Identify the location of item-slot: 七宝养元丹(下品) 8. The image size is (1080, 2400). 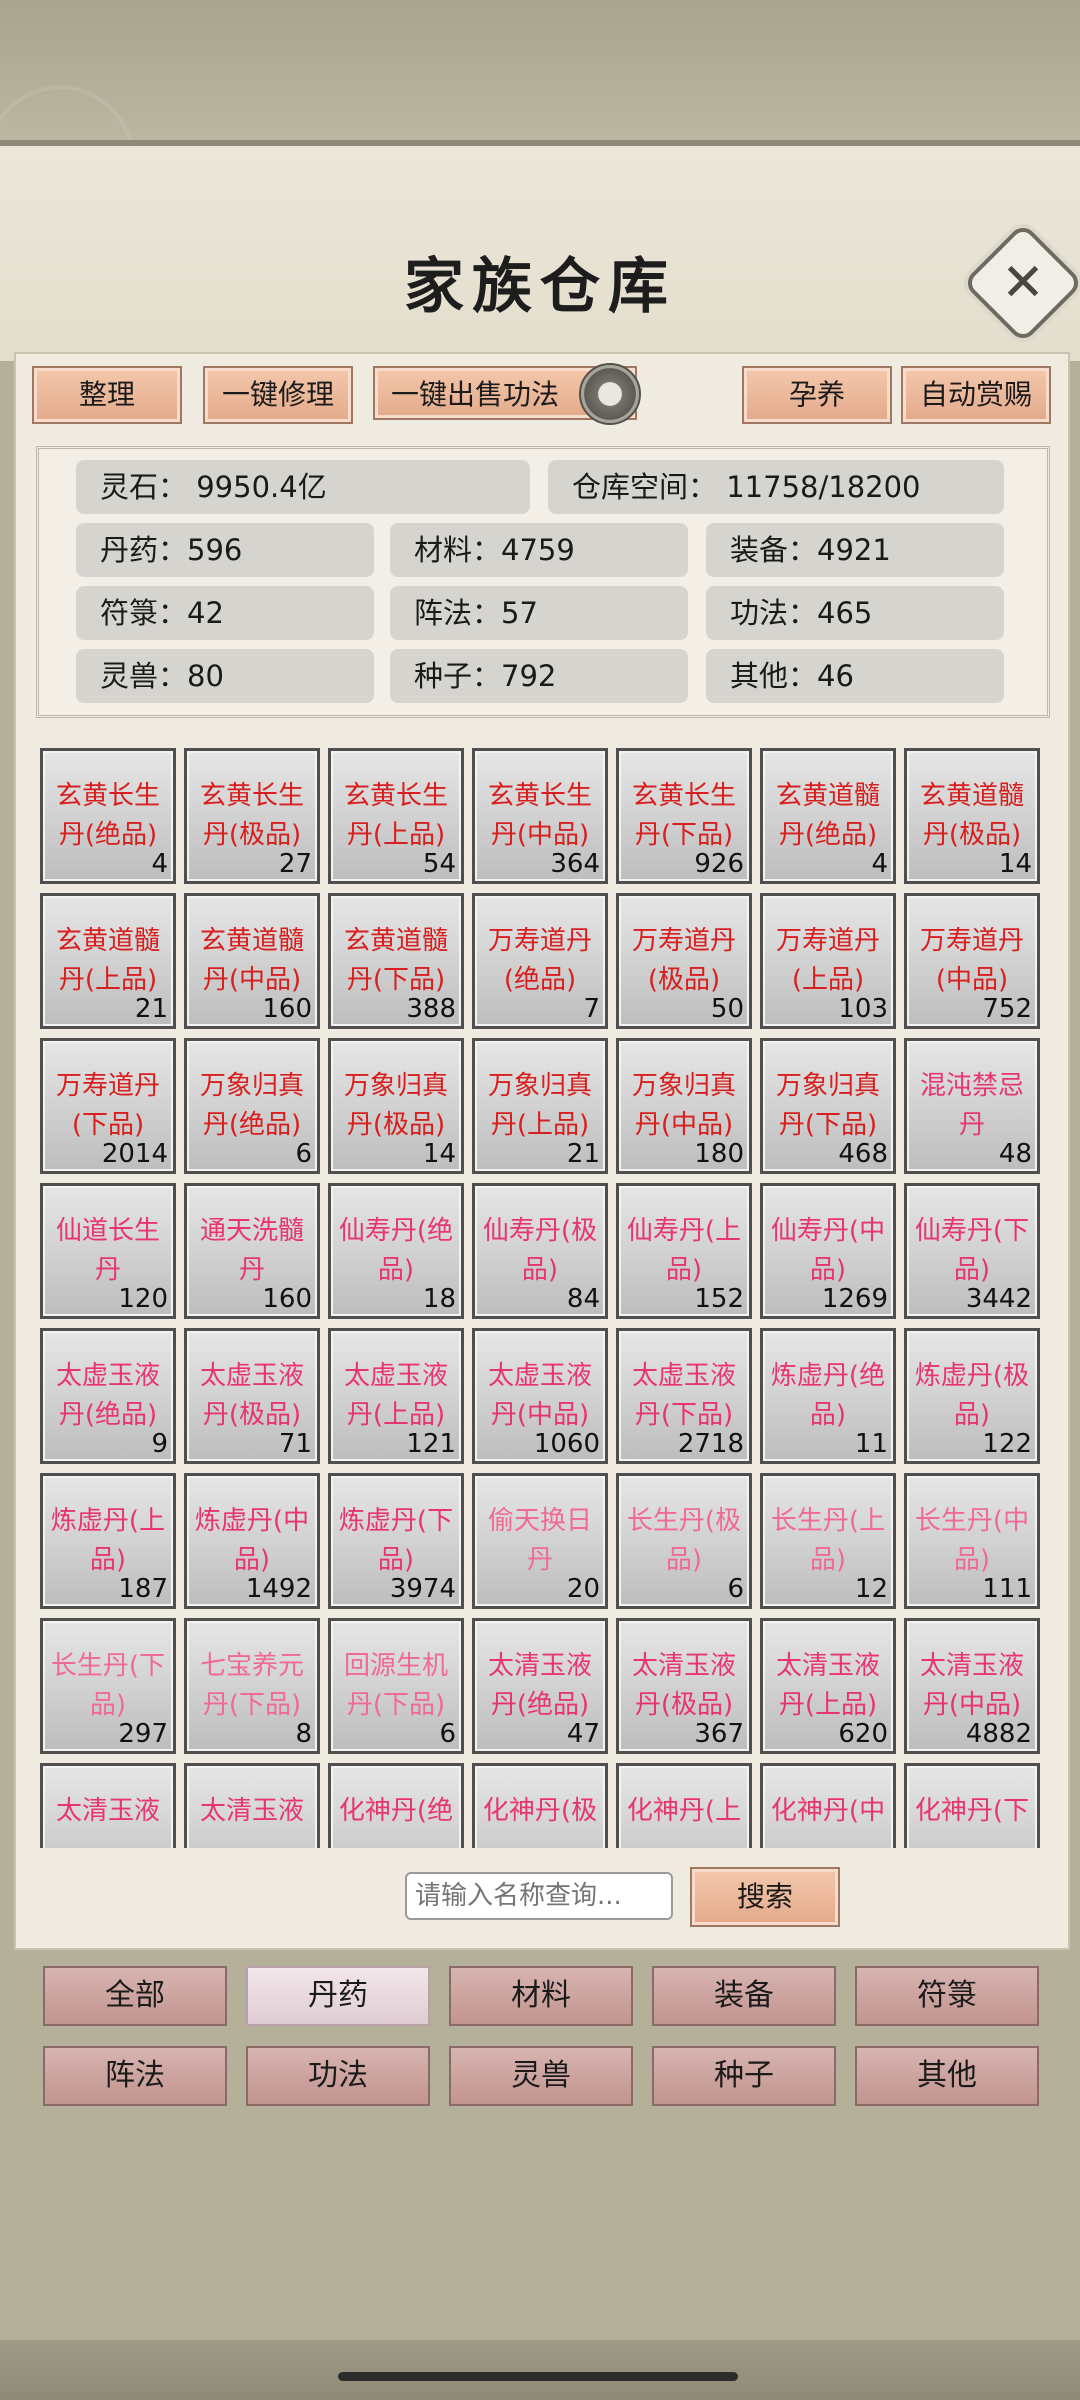
(252, 1686).